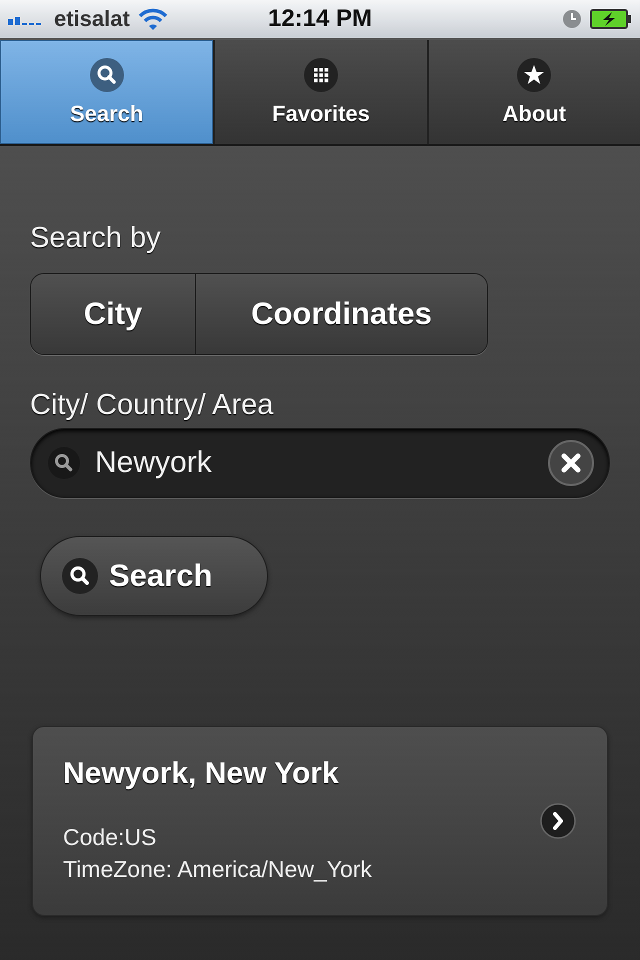 This screenshot has height=960, width=640. What do you see at coordinates (218, 869) in the screenshot?
I see `result-timezone: TimeZone: America/New_York` at bounding box center [218, 869].